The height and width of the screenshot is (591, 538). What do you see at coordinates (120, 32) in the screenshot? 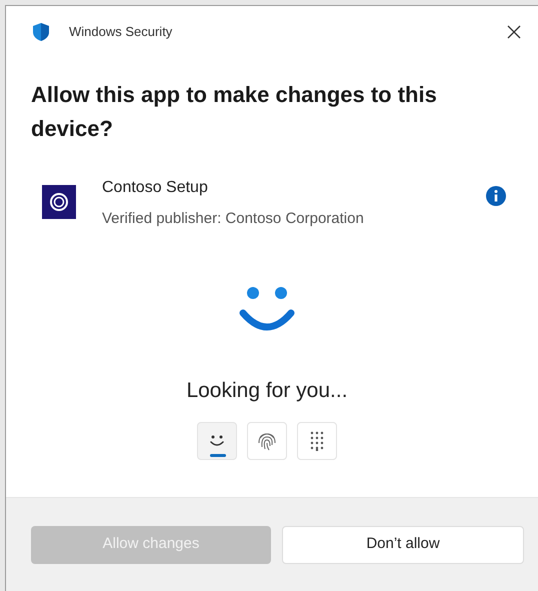
I see `window-title: Windows Security` at bounding box center [120, 32].